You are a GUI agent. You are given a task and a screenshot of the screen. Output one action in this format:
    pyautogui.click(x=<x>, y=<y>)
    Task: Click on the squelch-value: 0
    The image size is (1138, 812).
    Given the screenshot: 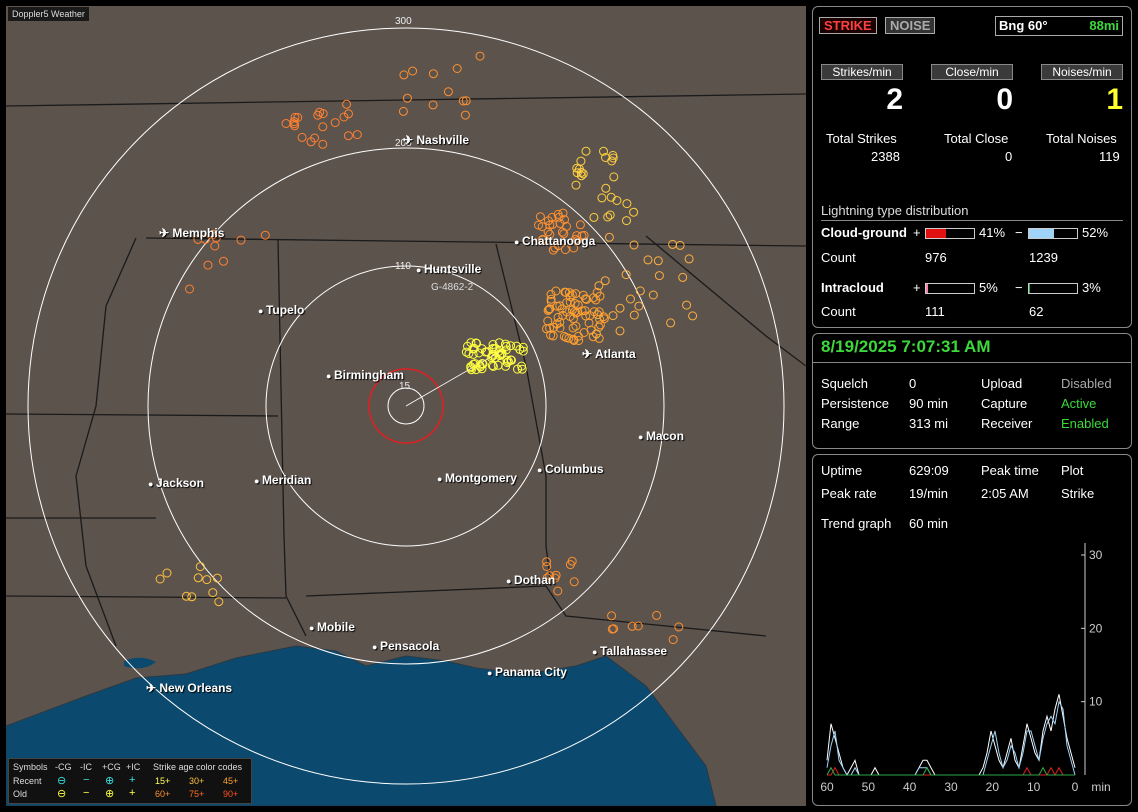 What is the action you would take?
    pyautogui.click(x=912, y=383)
    